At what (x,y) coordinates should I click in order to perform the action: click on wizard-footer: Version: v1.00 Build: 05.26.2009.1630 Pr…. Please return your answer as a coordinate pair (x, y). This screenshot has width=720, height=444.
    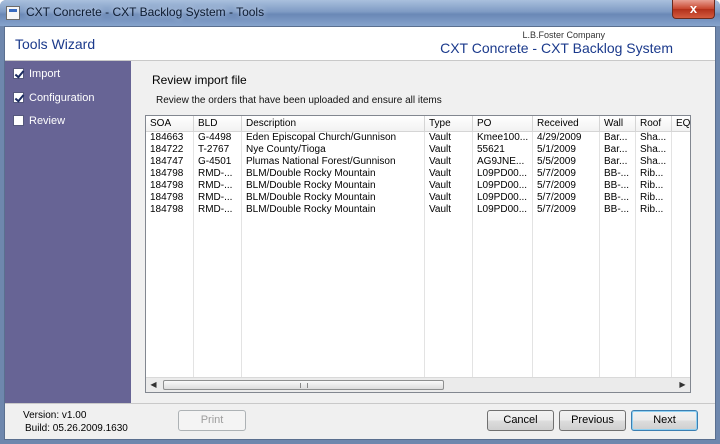
    Looking at the image, I should click on (360, 421).